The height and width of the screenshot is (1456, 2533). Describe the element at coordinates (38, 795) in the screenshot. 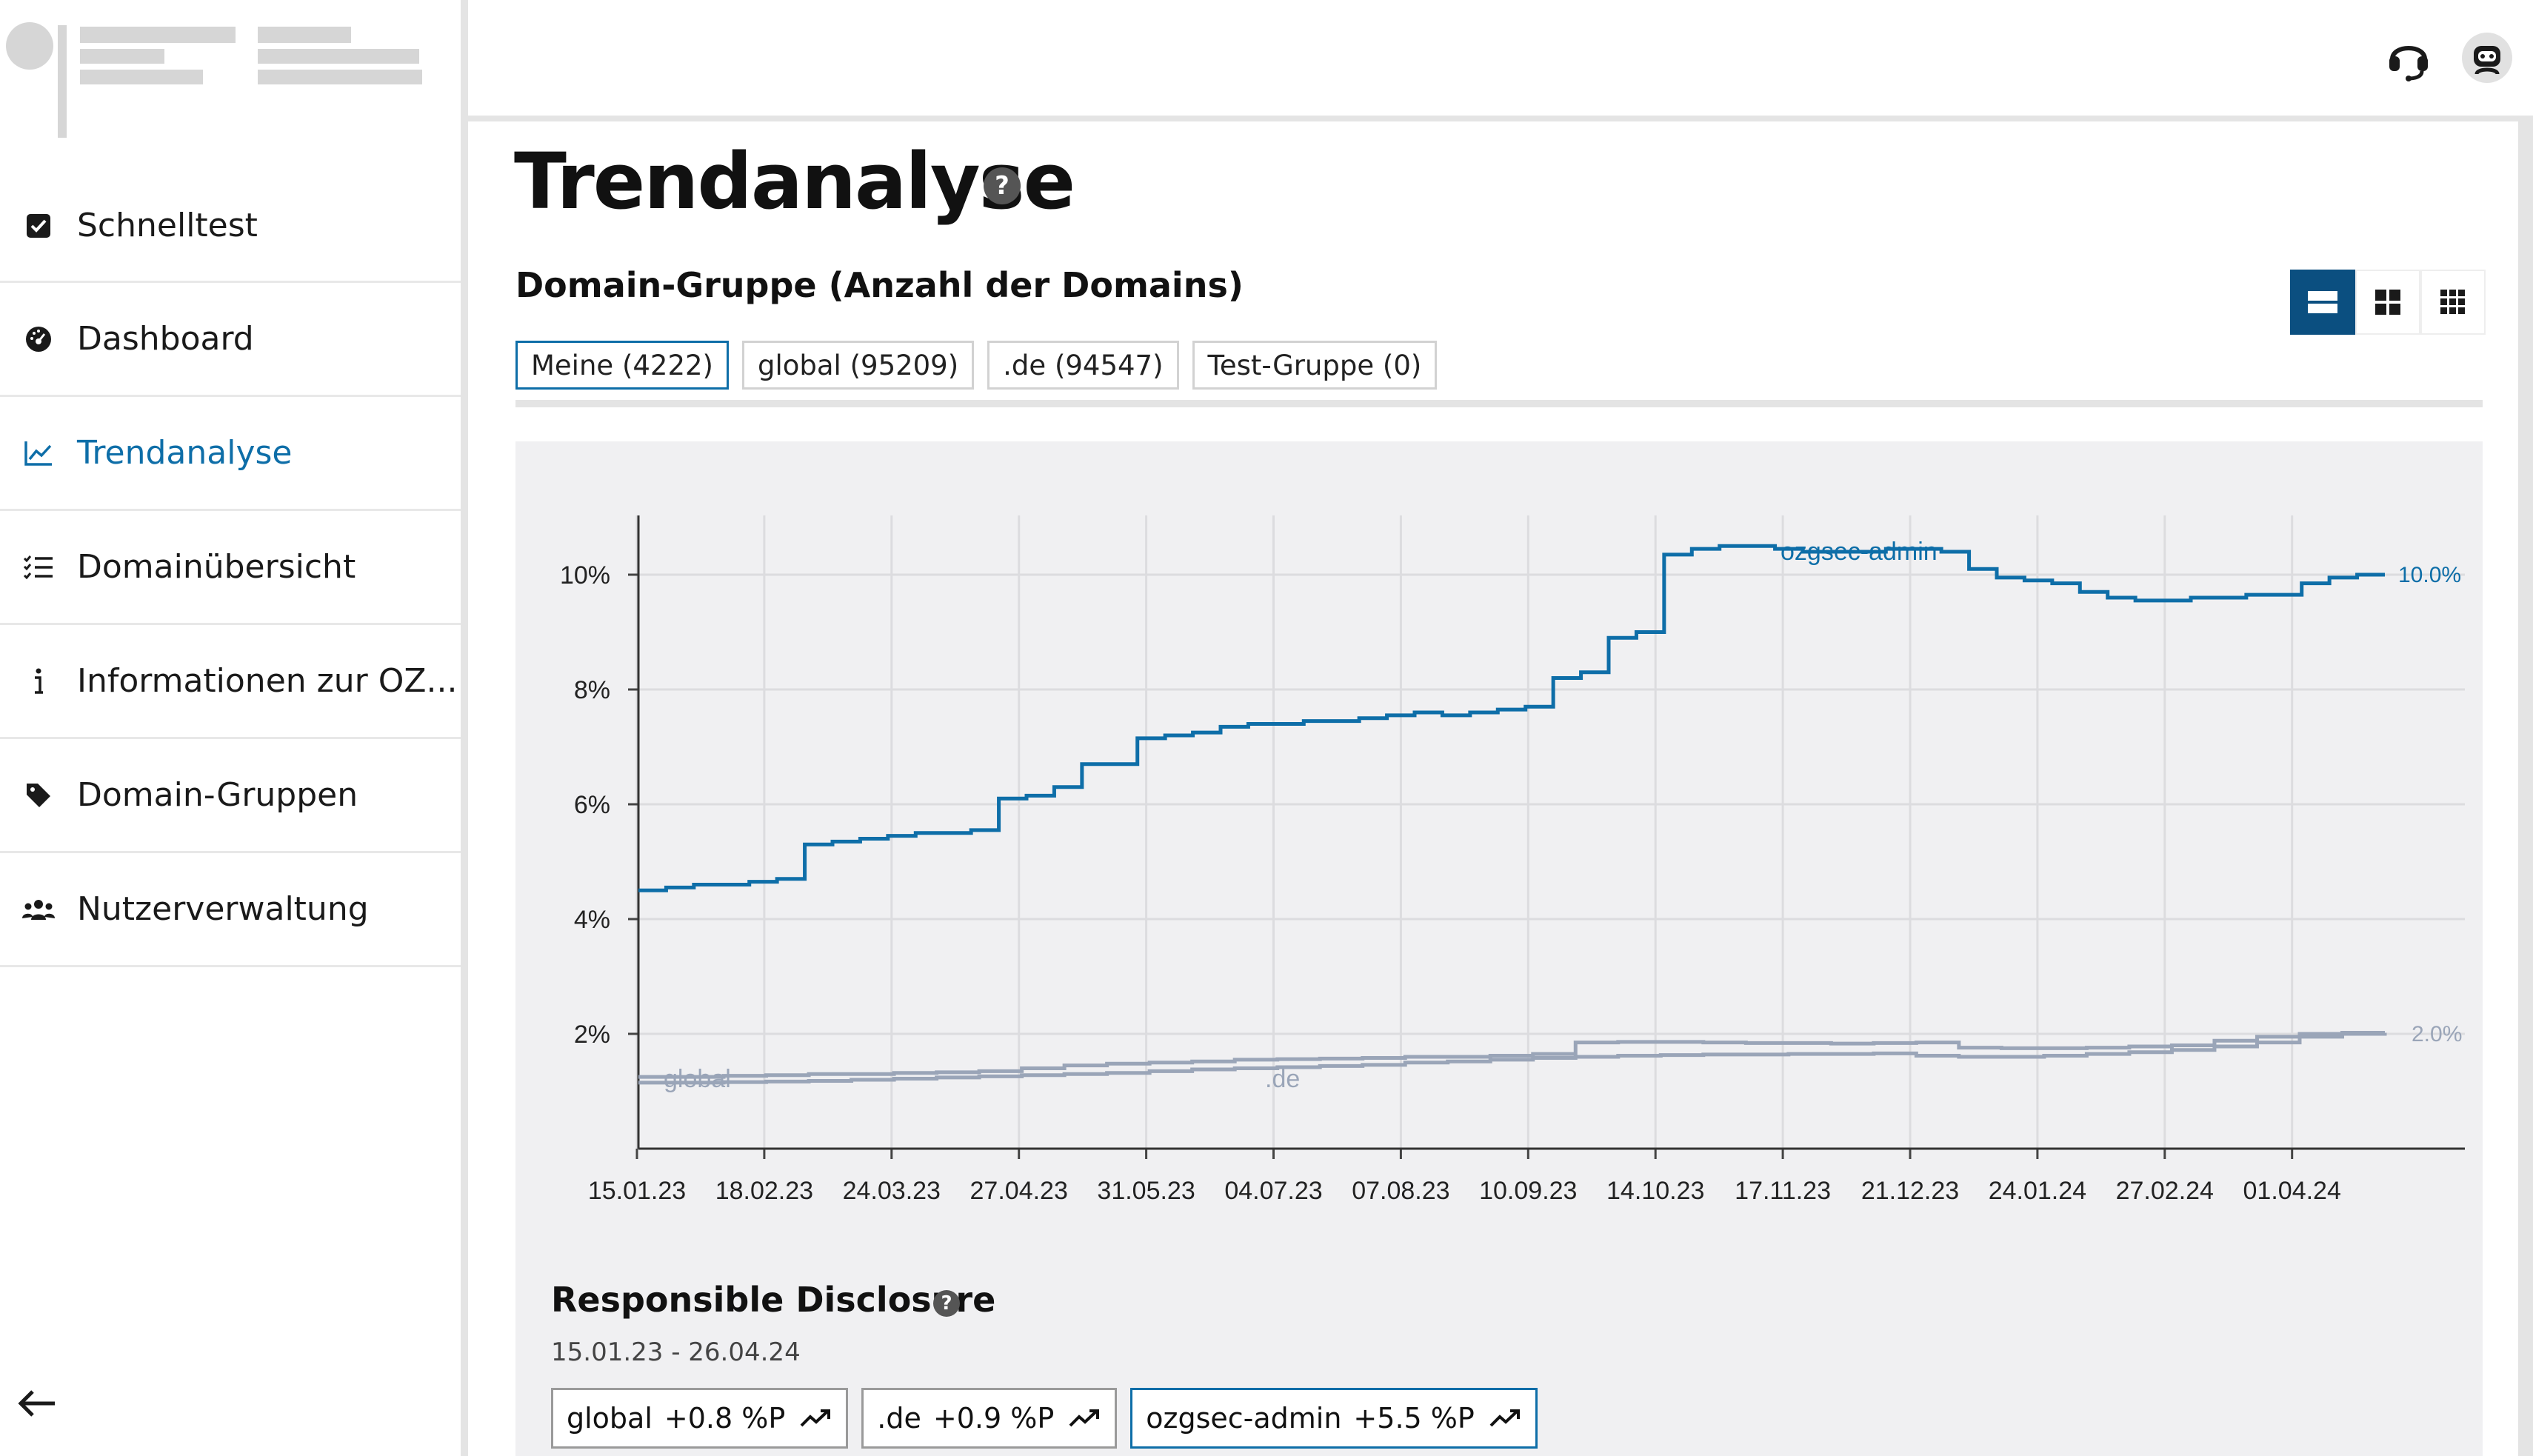

I see `tag-icon` at that location.